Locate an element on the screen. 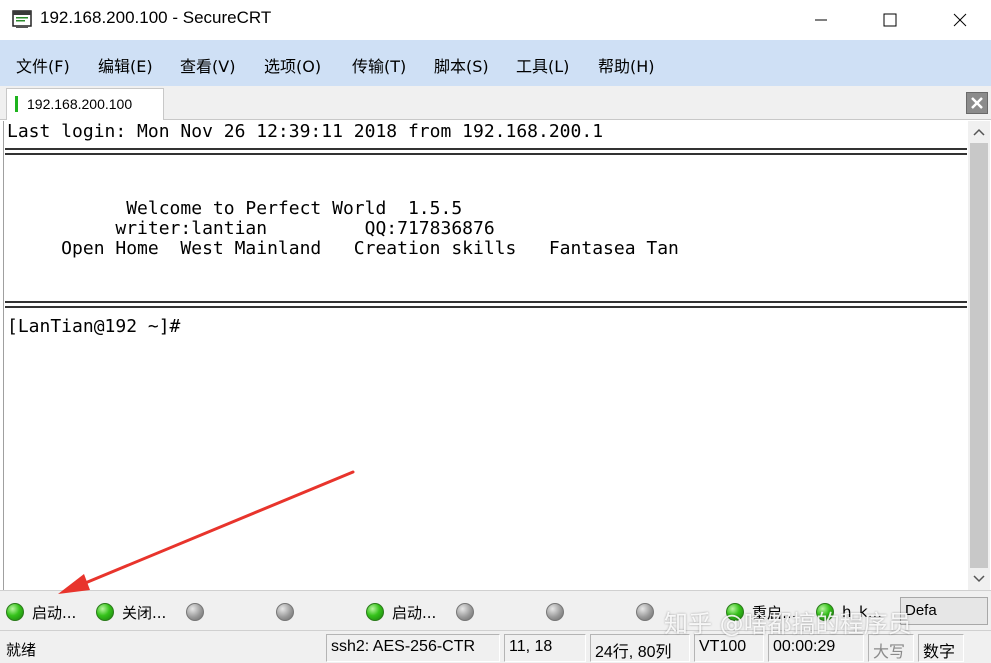 This screenshot has width=991, height=663. terminal-prompt-text: [LanTian@192 ~]# is located at coordinates (94, 326).